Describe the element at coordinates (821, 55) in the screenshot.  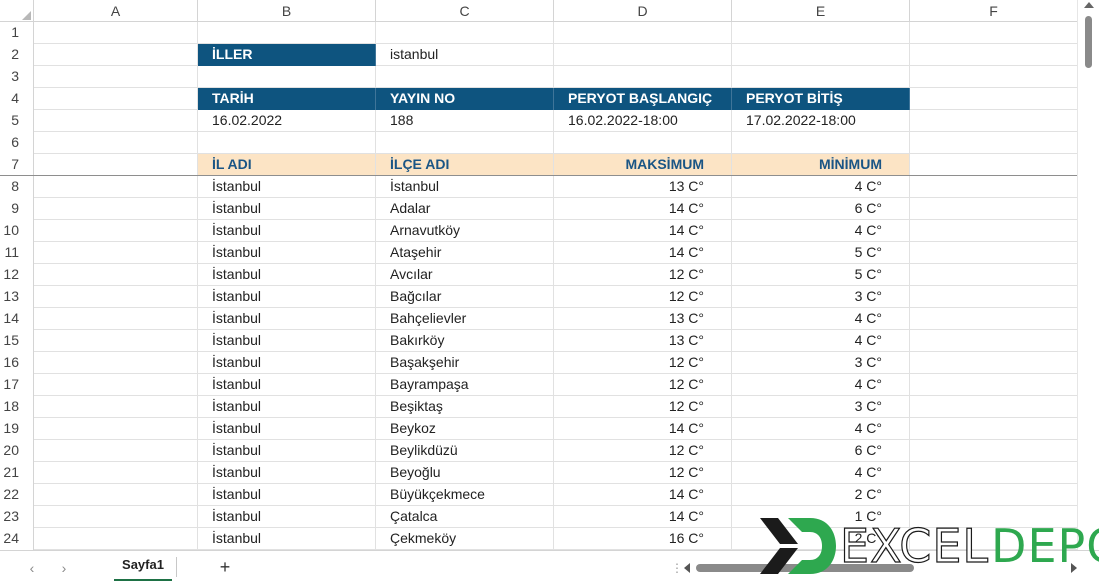
I see `cell-e2` at that location.